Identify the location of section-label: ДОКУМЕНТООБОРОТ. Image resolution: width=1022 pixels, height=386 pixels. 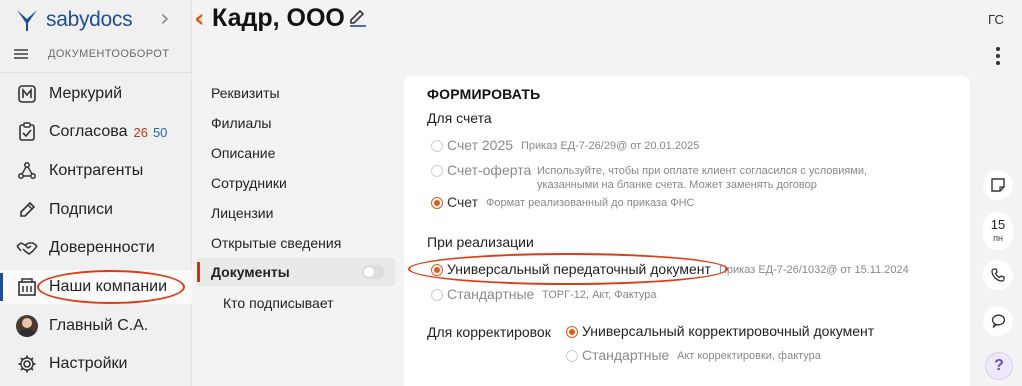
(109, 54).